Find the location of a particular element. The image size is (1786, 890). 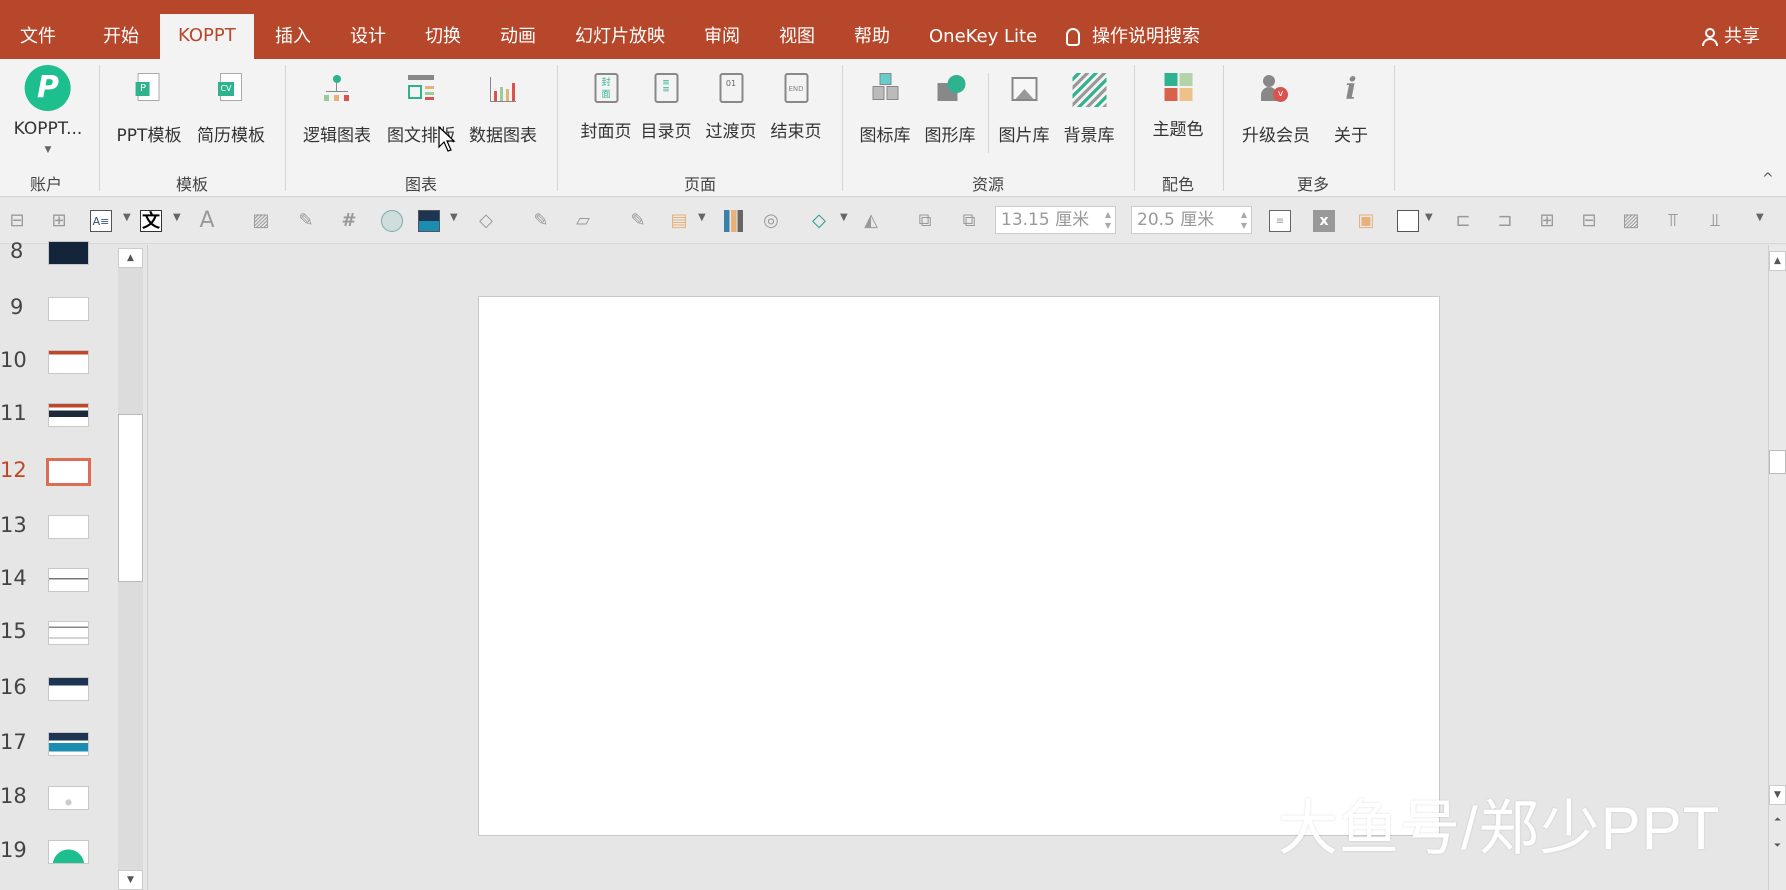

align-bottom-icon: ⫫ is located at coordinates (1715, 221).